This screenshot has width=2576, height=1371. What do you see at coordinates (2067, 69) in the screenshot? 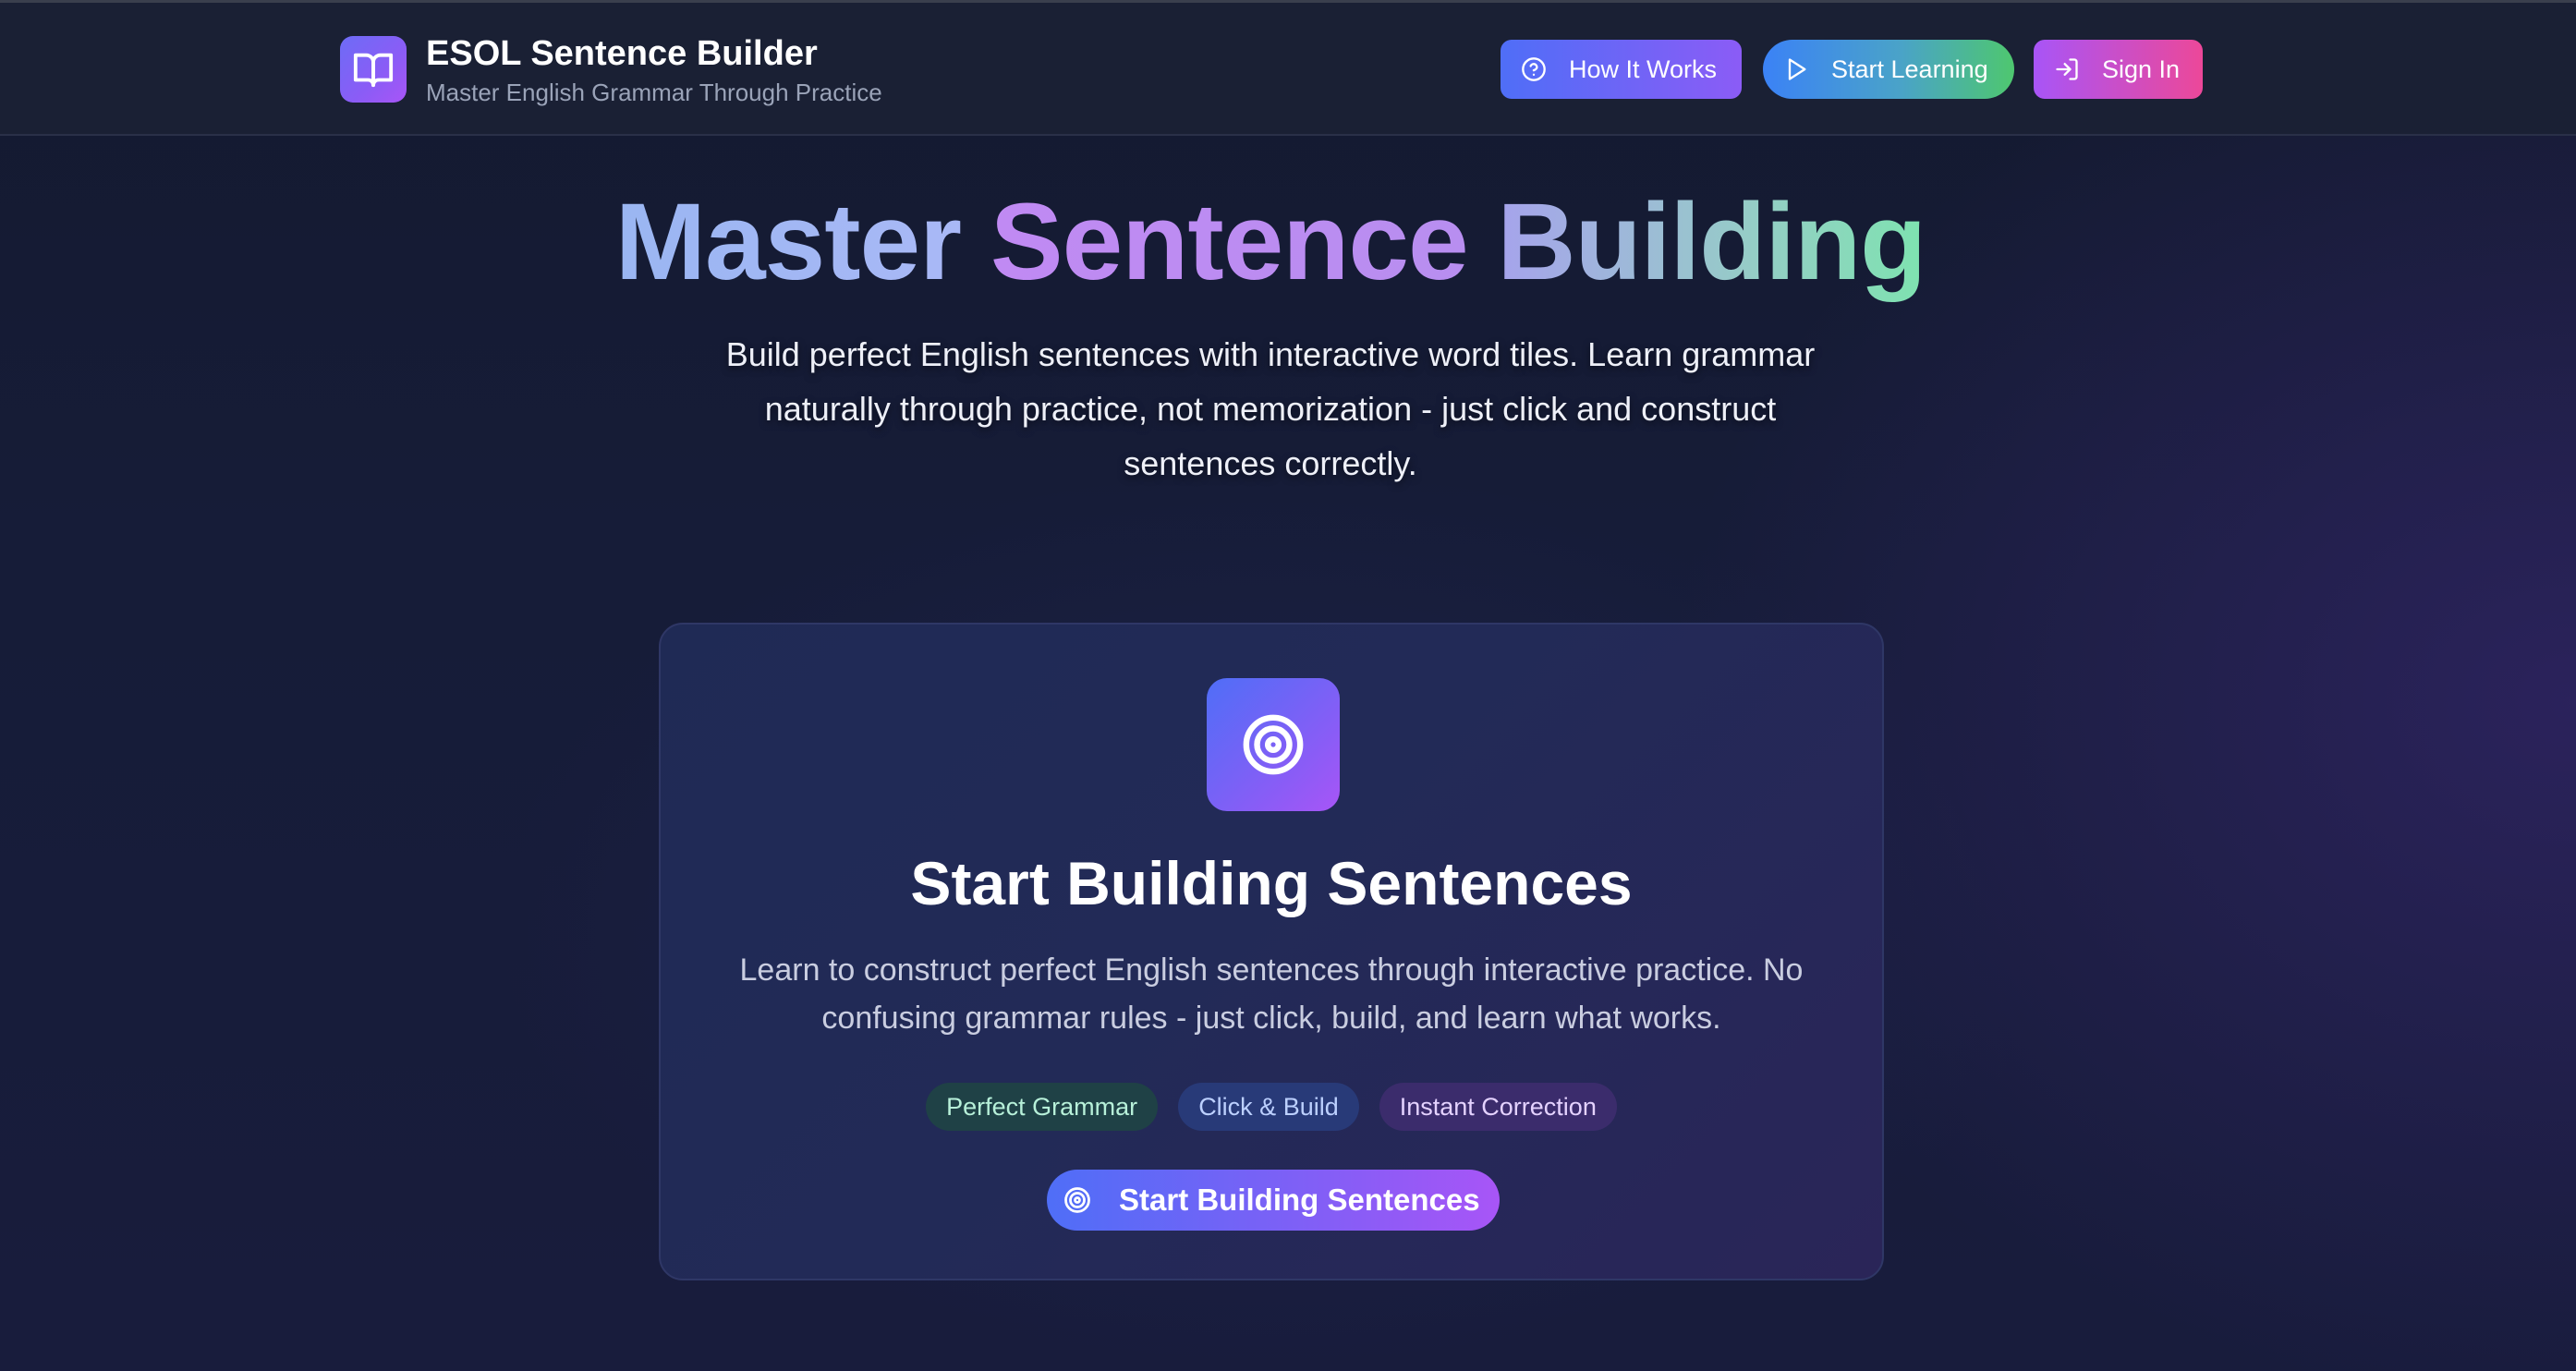
I see `log-in-icon` at bounding box center [2067, 69].